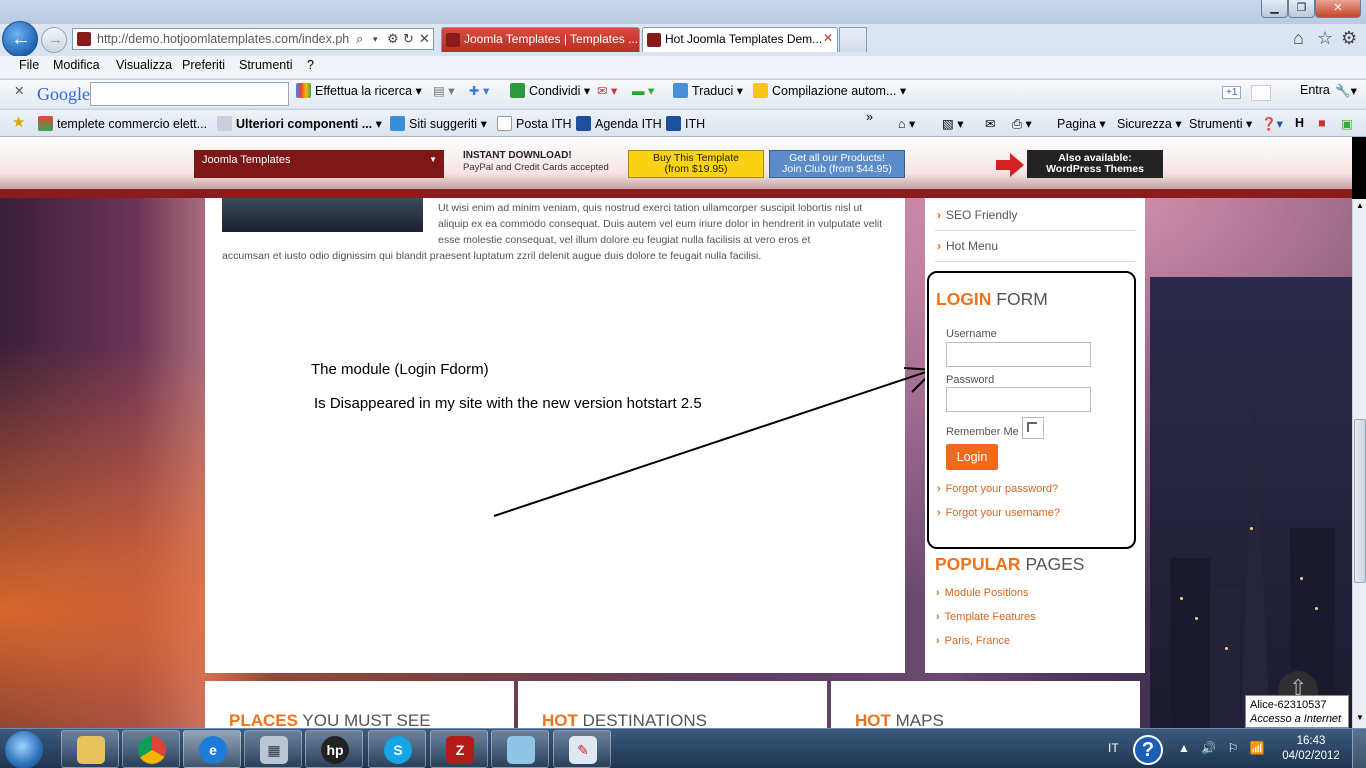 The image size is (1366, 768). Describe the element at coordinates (828, 38) in the screenshot. I see `tab-close-icon: ✕` at that location.